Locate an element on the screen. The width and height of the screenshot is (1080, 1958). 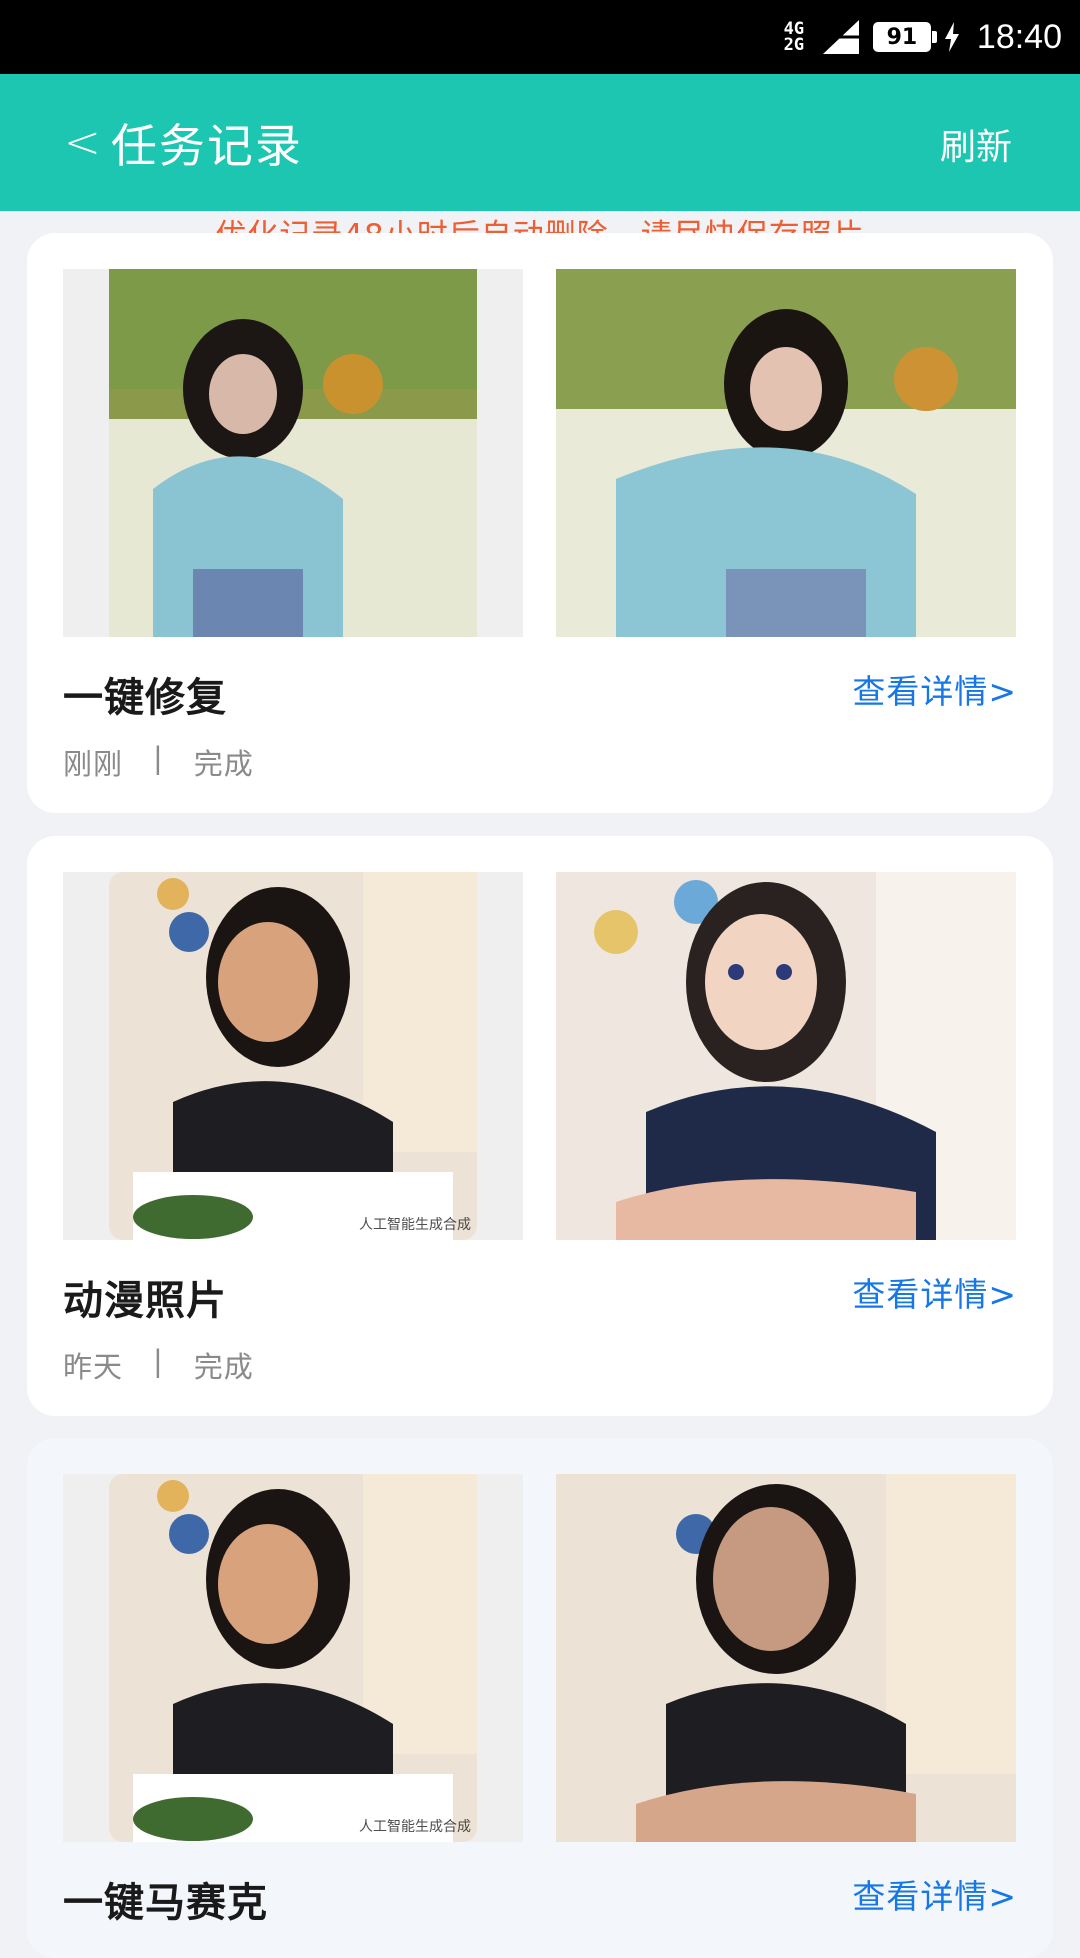
network-indicator: 4G 2G is located at coordinates (794, 38).